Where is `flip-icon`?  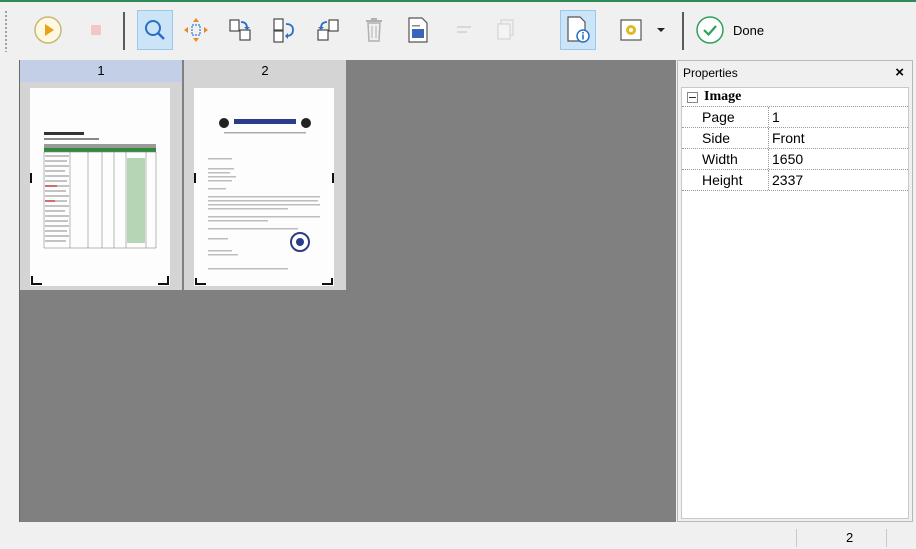 flip-icon is located at coordinates (283, 30).